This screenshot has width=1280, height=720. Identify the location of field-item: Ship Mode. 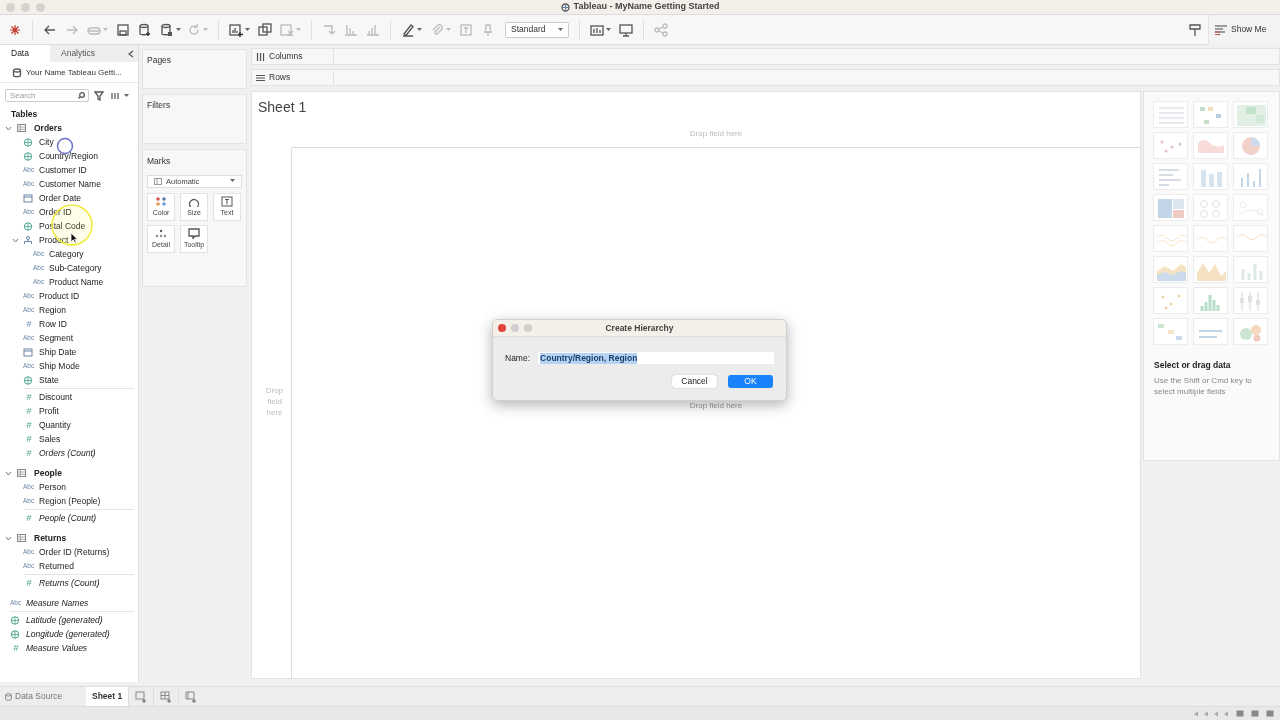
(59, 366).